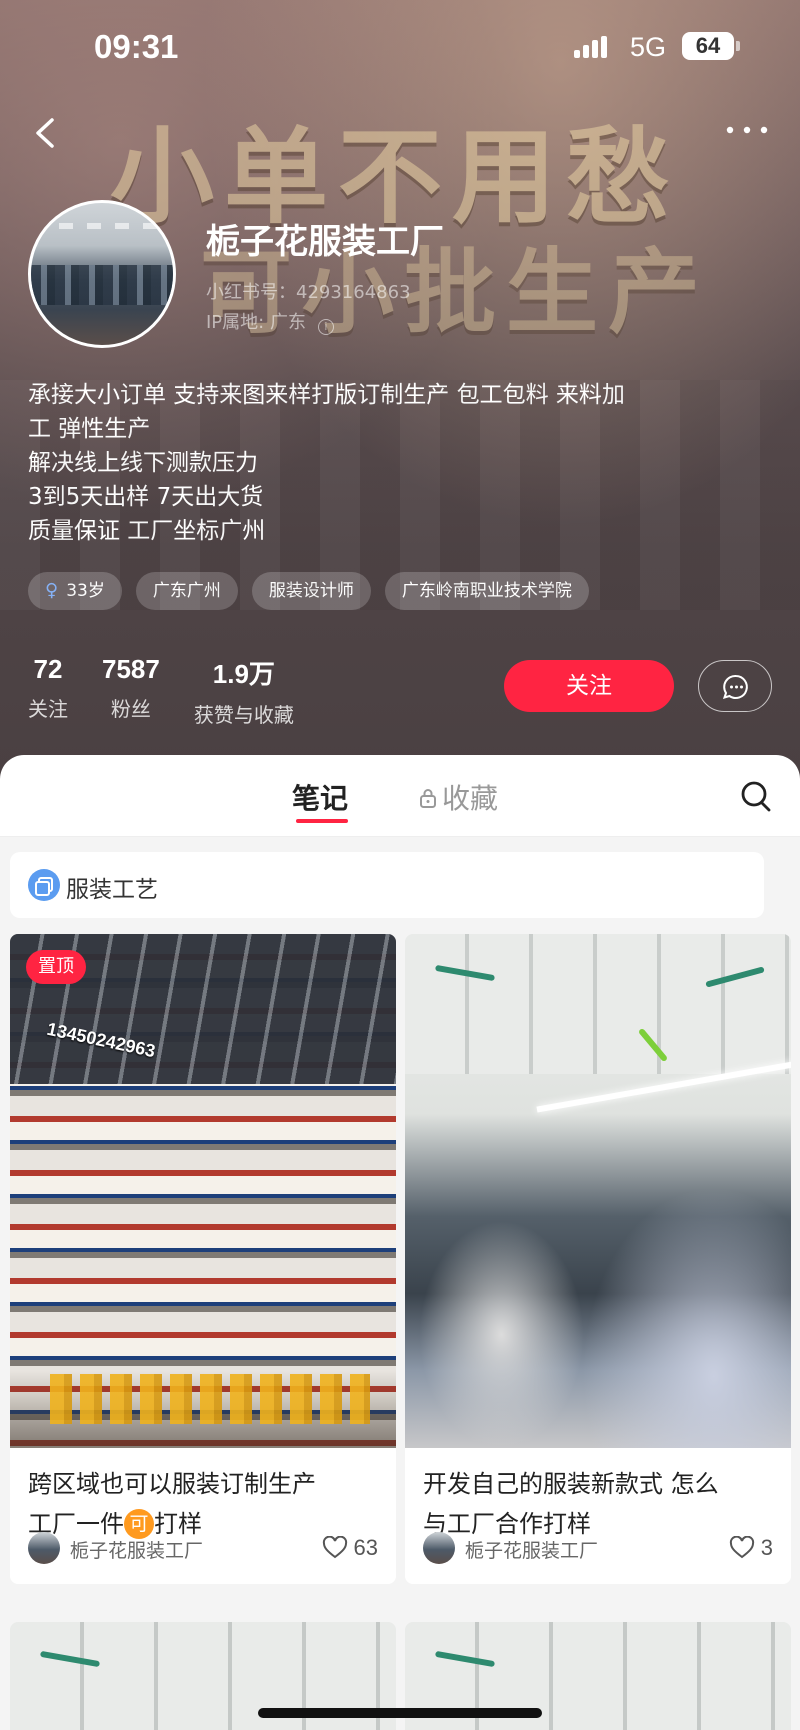 This screenshot has height=1730, width=800. I want to click on home-indicator, so click(400, 1713).